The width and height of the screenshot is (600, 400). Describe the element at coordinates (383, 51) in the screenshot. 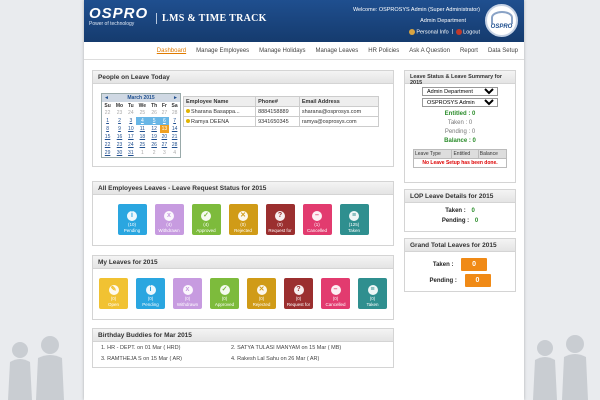

I see `nav-hr-policies: HR Policies` at that location.